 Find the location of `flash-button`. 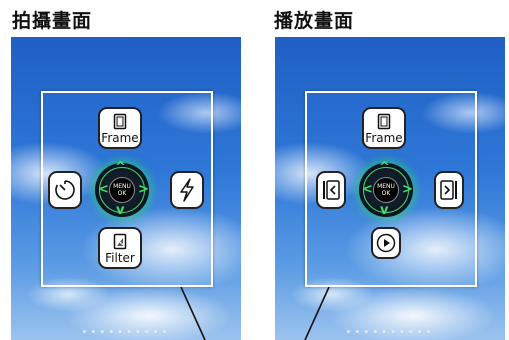

flash-button is located at coordinates (187, 190).